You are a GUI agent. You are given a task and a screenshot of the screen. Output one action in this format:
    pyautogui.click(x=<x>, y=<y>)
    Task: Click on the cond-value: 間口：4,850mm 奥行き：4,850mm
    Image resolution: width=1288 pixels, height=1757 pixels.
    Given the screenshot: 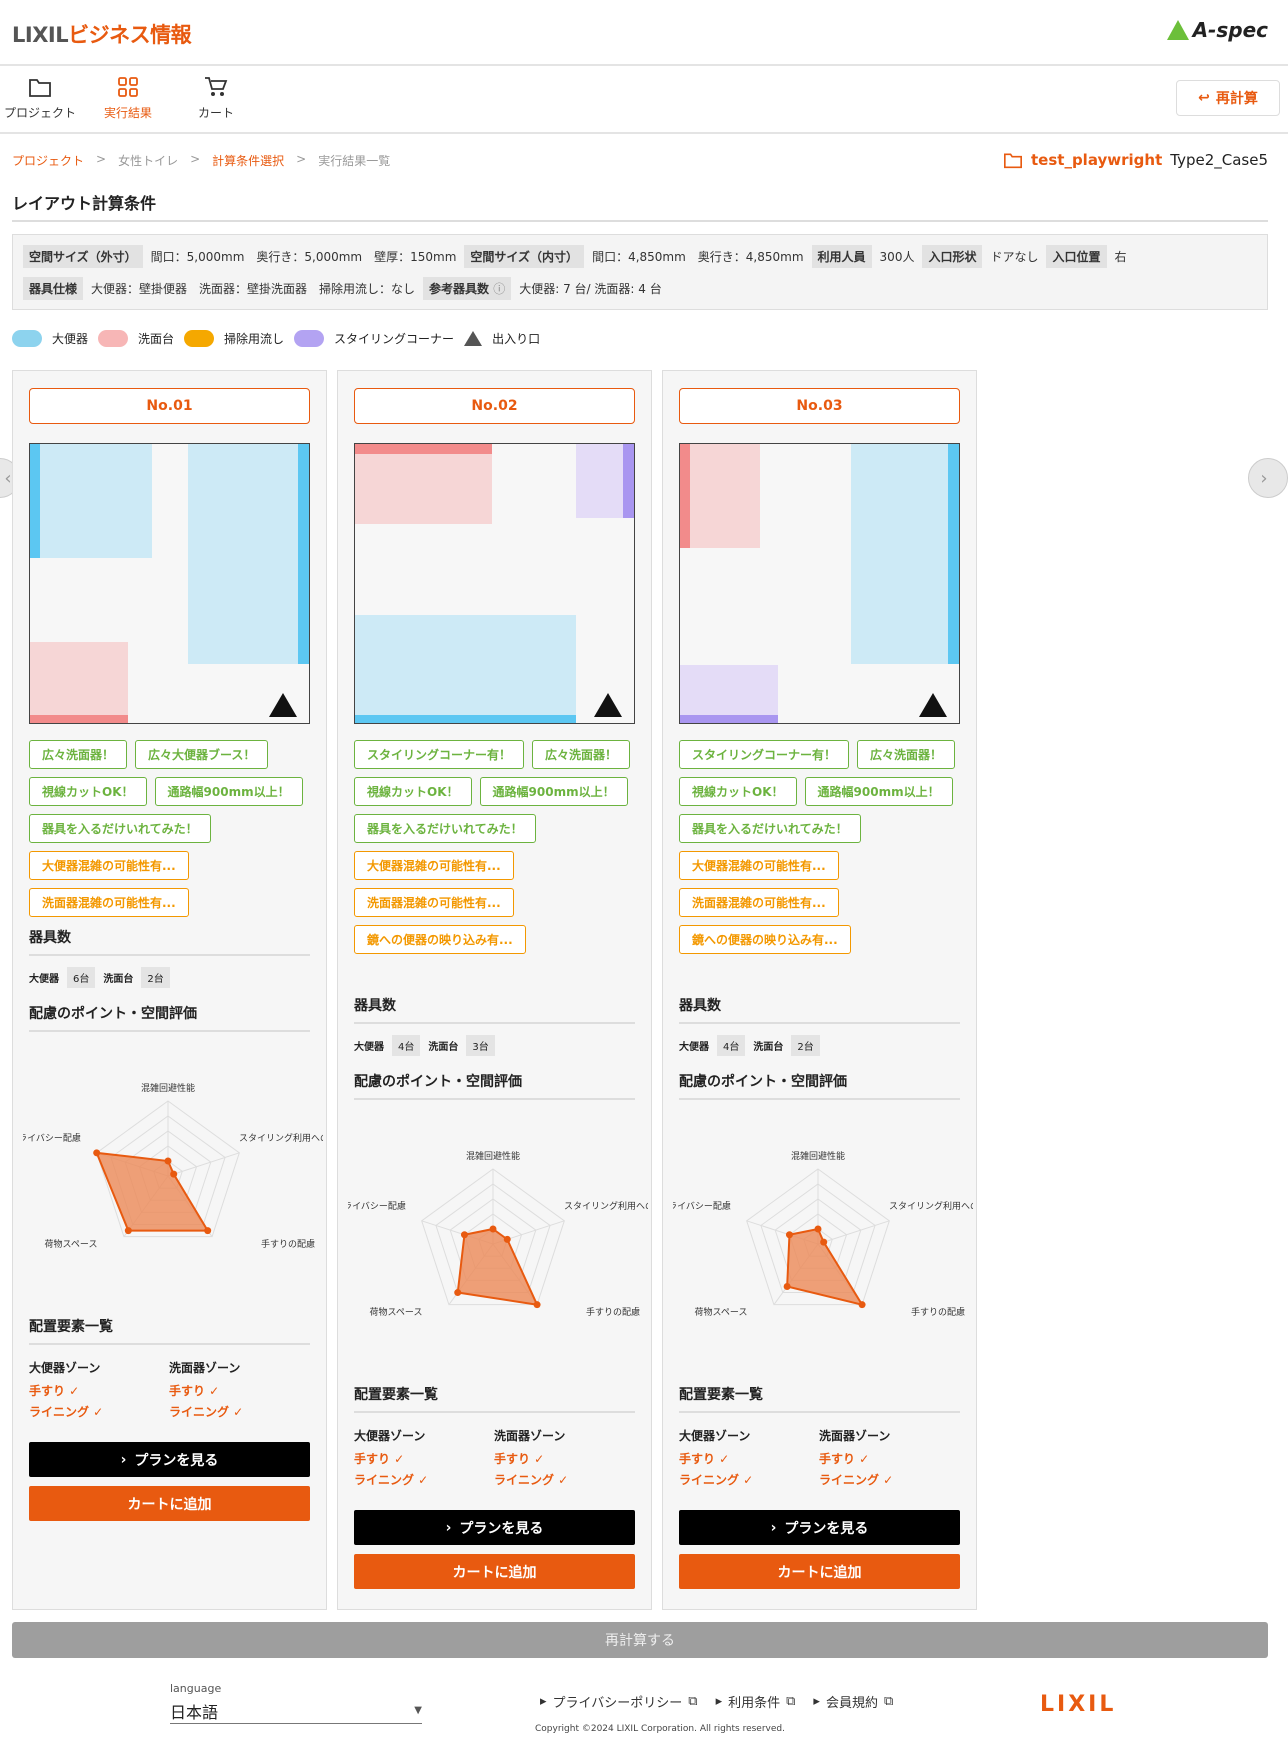 What is the action you would take?
    pyautogui.click(x=698, y=257)
    